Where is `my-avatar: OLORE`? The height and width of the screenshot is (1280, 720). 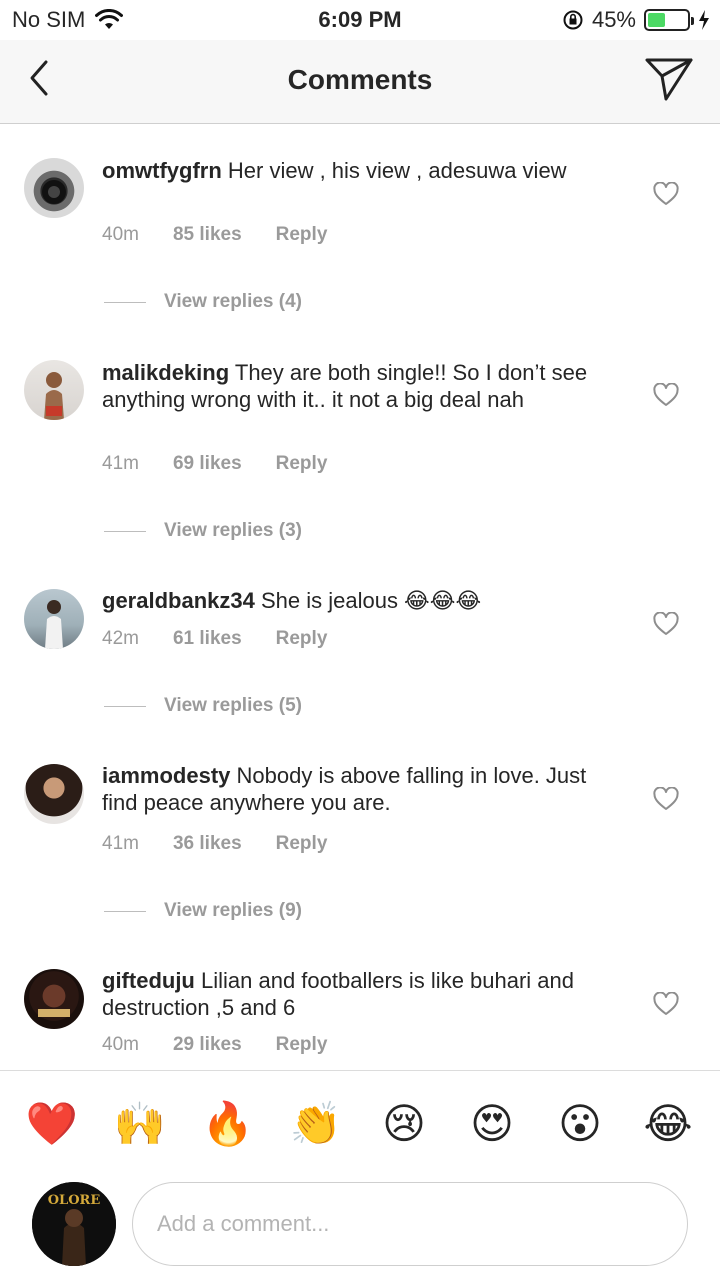 my-avatar: OLORE is located at coordinates (74, 1224).